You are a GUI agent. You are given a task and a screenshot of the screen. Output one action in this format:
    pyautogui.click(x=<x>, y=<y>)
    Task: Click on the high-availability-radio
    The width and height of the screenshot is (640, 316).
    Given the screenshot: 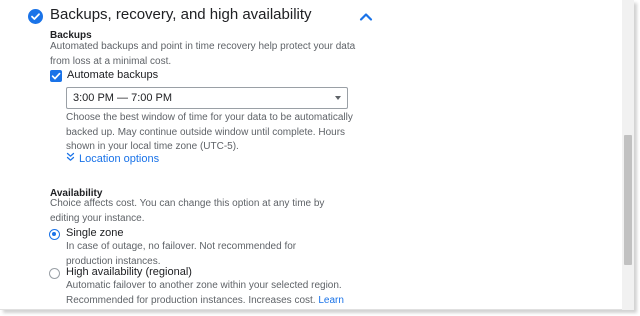 What is the action you would take?
    pyautogui.click(x=54, y=273)
    